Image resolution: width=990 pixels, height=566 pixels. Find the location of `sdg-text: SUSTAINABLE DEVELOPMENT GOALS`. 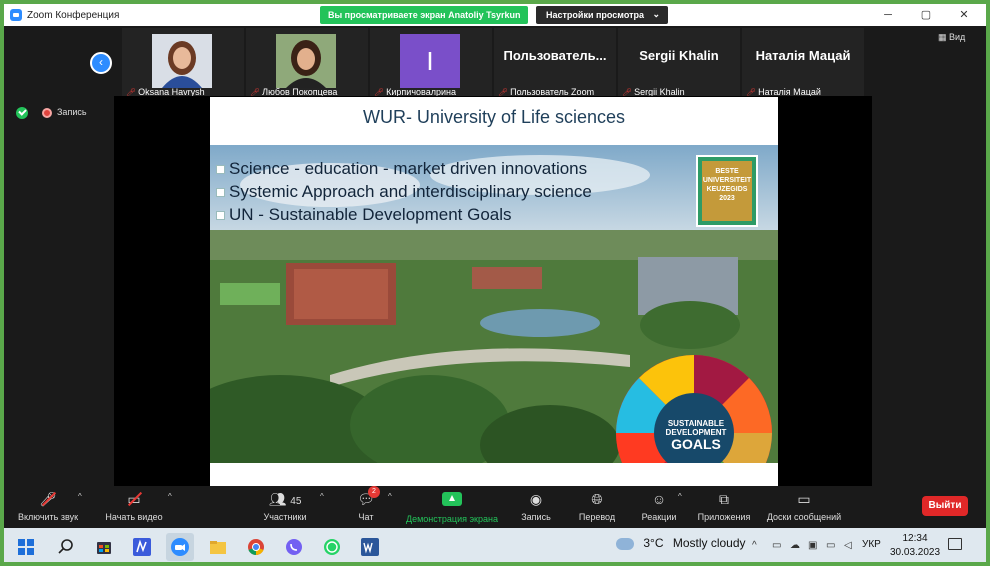

sdg-text: SUSTAINABLE DEVELOPMENT GOALS is located at coordinates (696, 435).